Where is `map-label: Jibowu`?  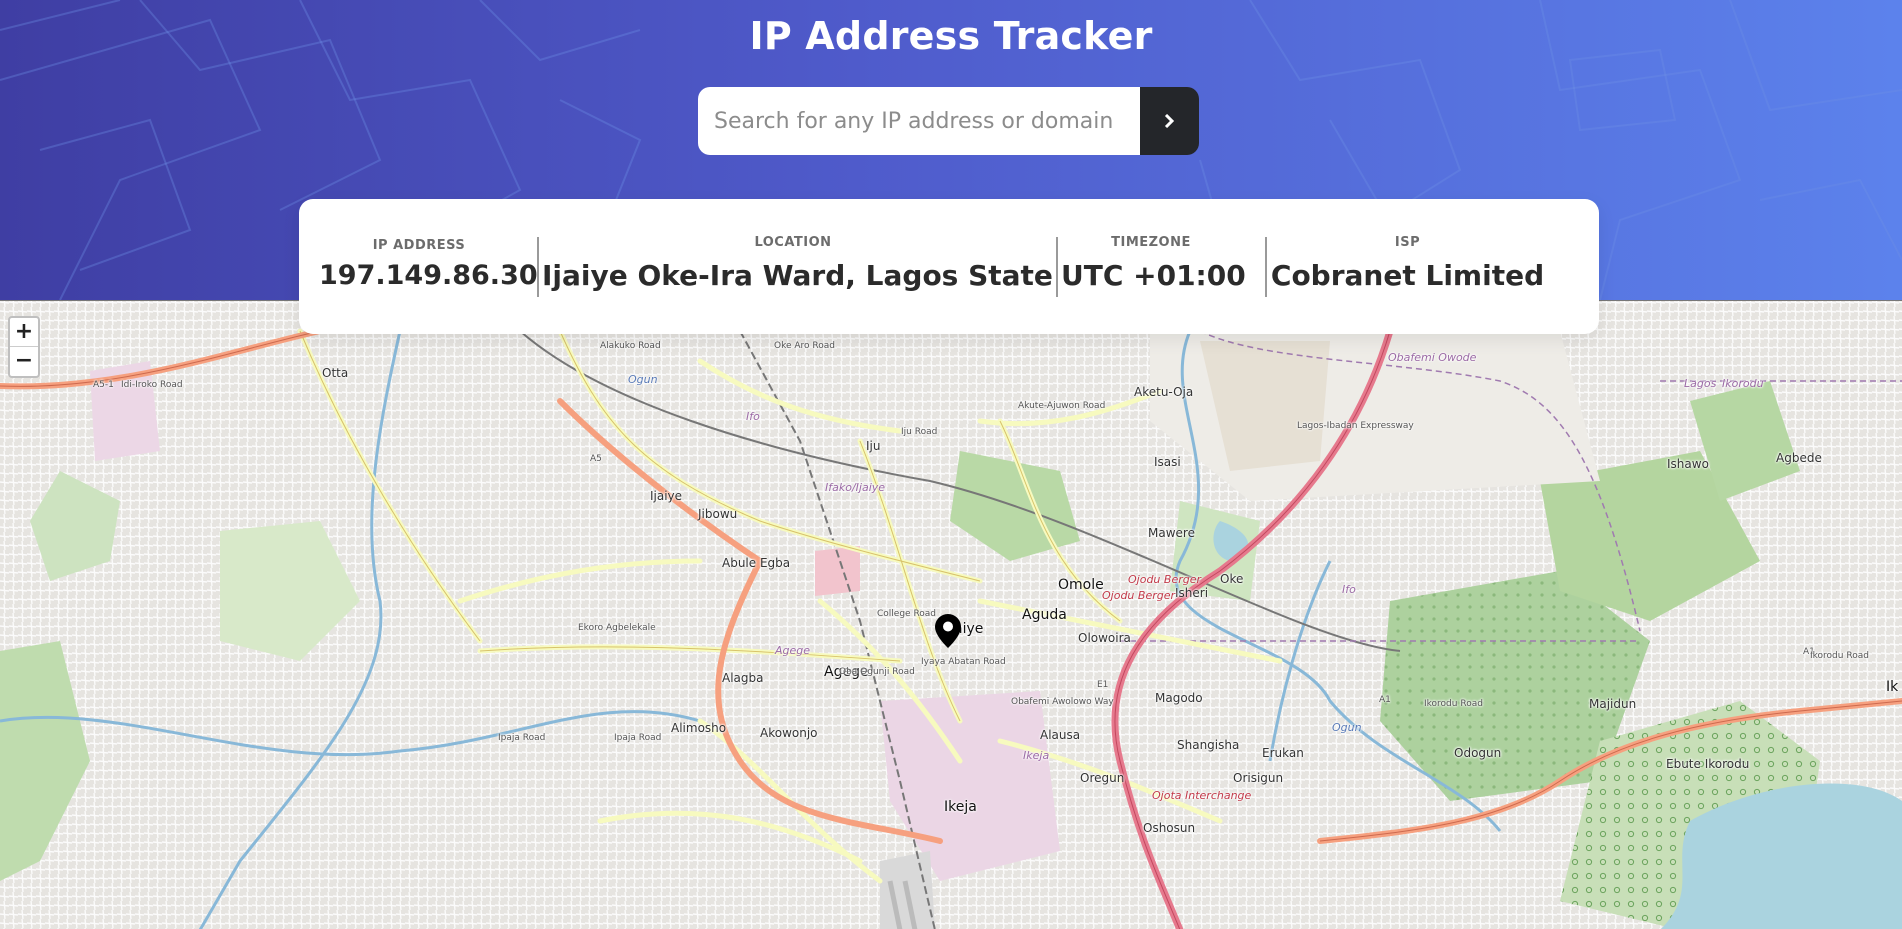 map-label: Jibowu is located at coordinates (718, 514).